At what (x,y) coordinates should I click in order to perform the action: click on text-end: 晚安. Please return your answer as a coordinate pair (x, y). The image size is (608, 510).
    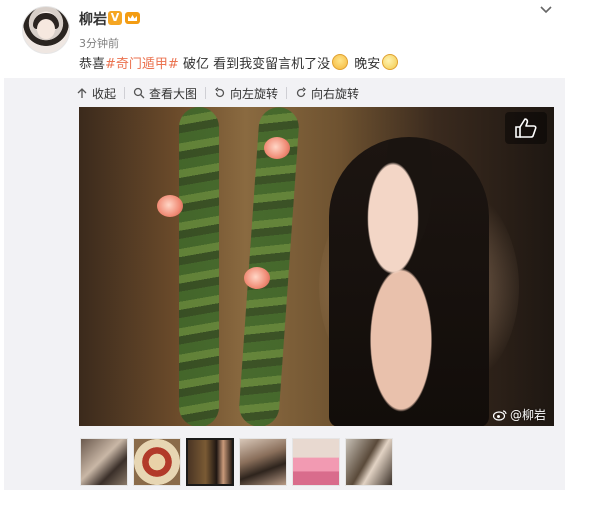
    Looking at the image, I should click on (367, 64).